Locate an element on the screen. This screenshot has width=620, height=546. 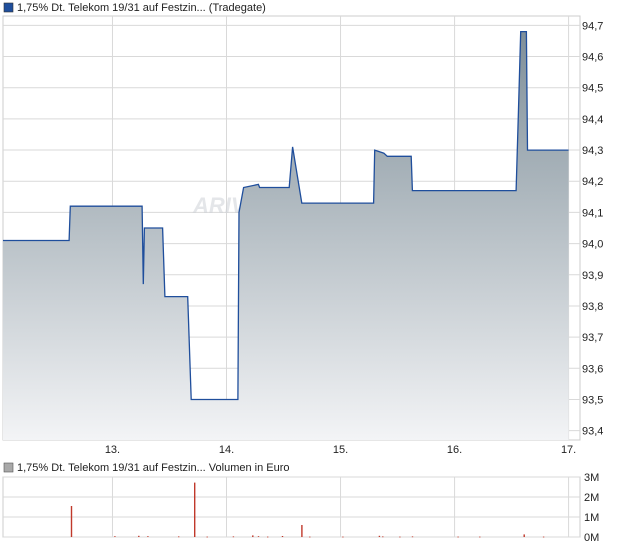
price-x-axis: 13. 14. 15. 16. 17. is located at coordinates (340, 450).